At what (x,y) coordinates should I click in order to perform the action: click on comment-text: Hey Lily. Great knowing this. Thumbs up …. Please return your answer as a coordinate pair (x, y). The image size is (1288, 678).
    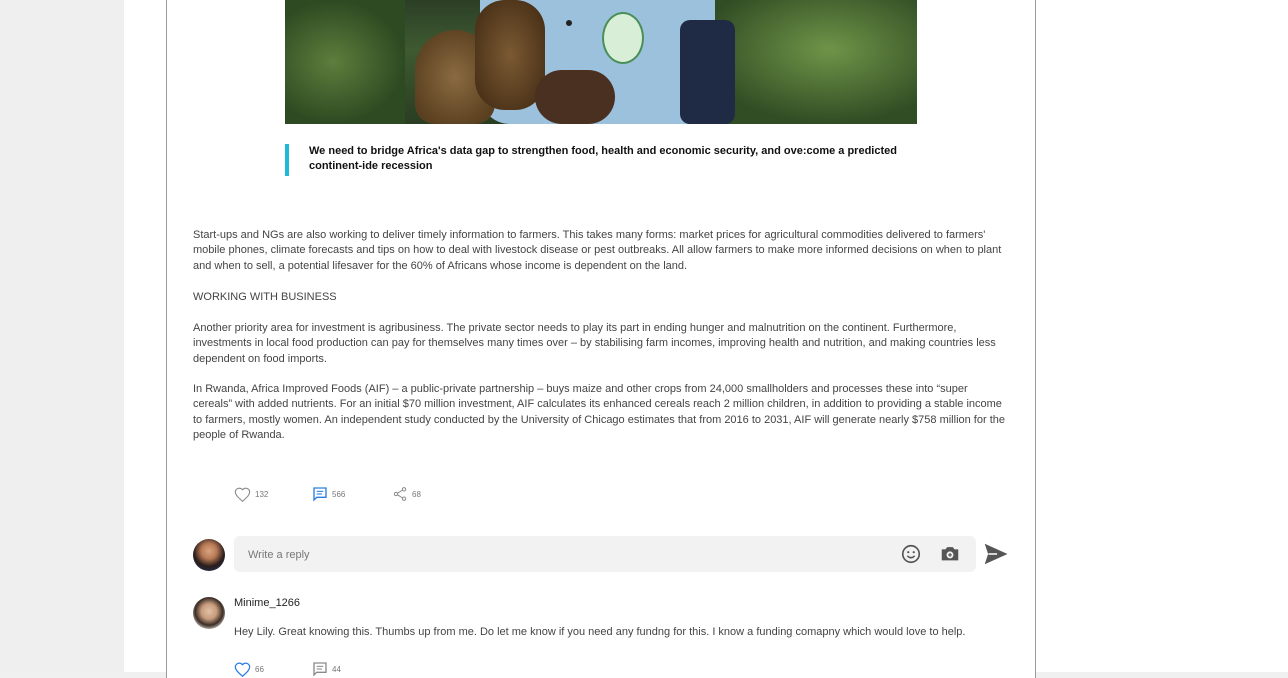
    Looking at the image, I should click on (600, 632).